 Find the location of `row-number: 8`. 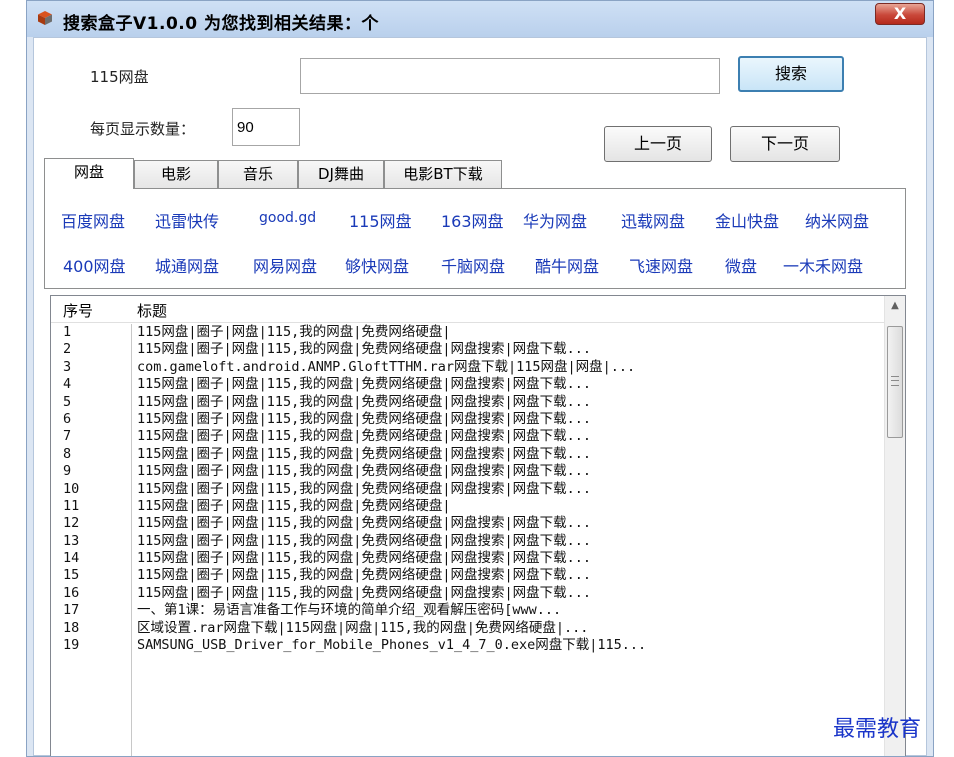

row-number: 8 is located at coordinates (67, 453).